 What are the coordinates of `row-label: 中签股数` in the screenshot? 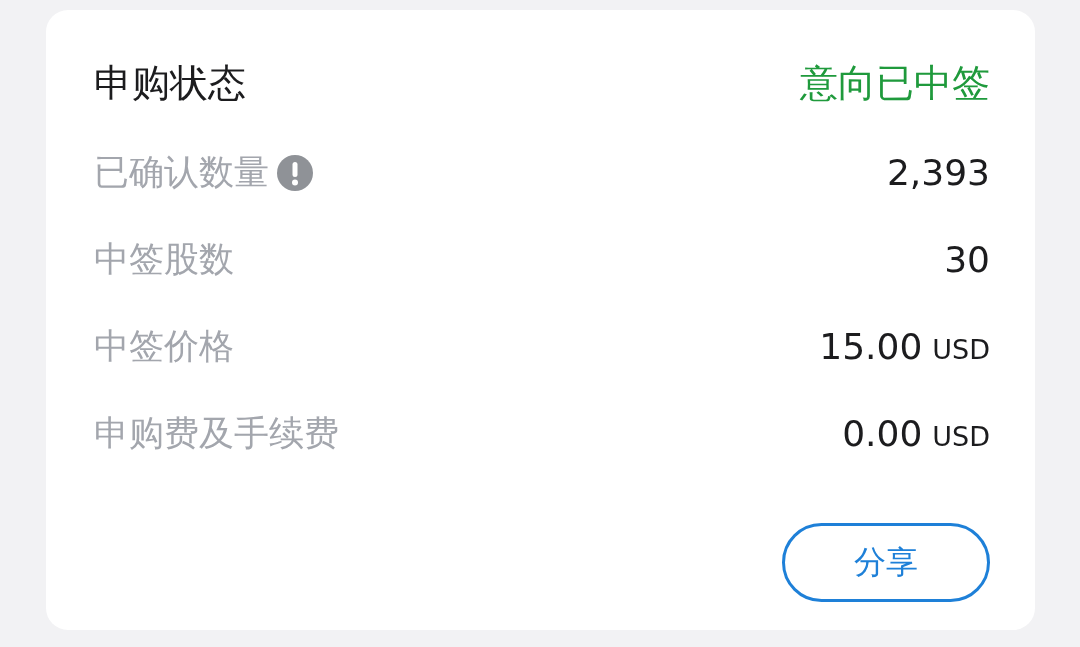 It's located at (164, 259).